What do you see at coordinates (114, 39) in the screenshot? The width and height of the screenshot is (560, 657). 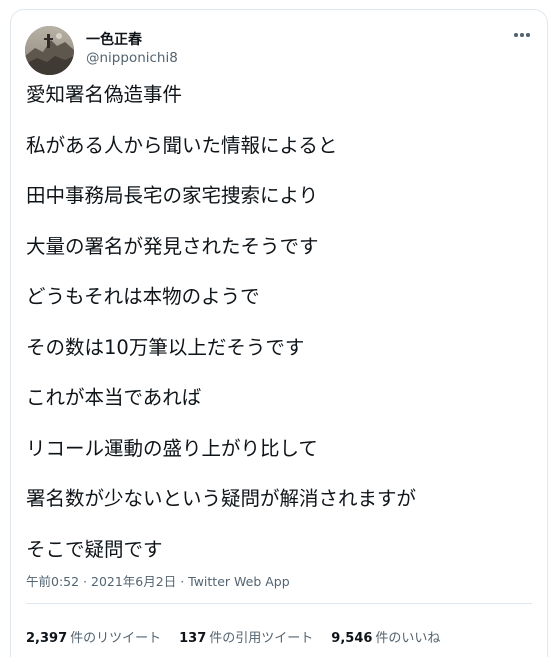 I see `author-name: 一色正春` at bounding box center [114, 39].